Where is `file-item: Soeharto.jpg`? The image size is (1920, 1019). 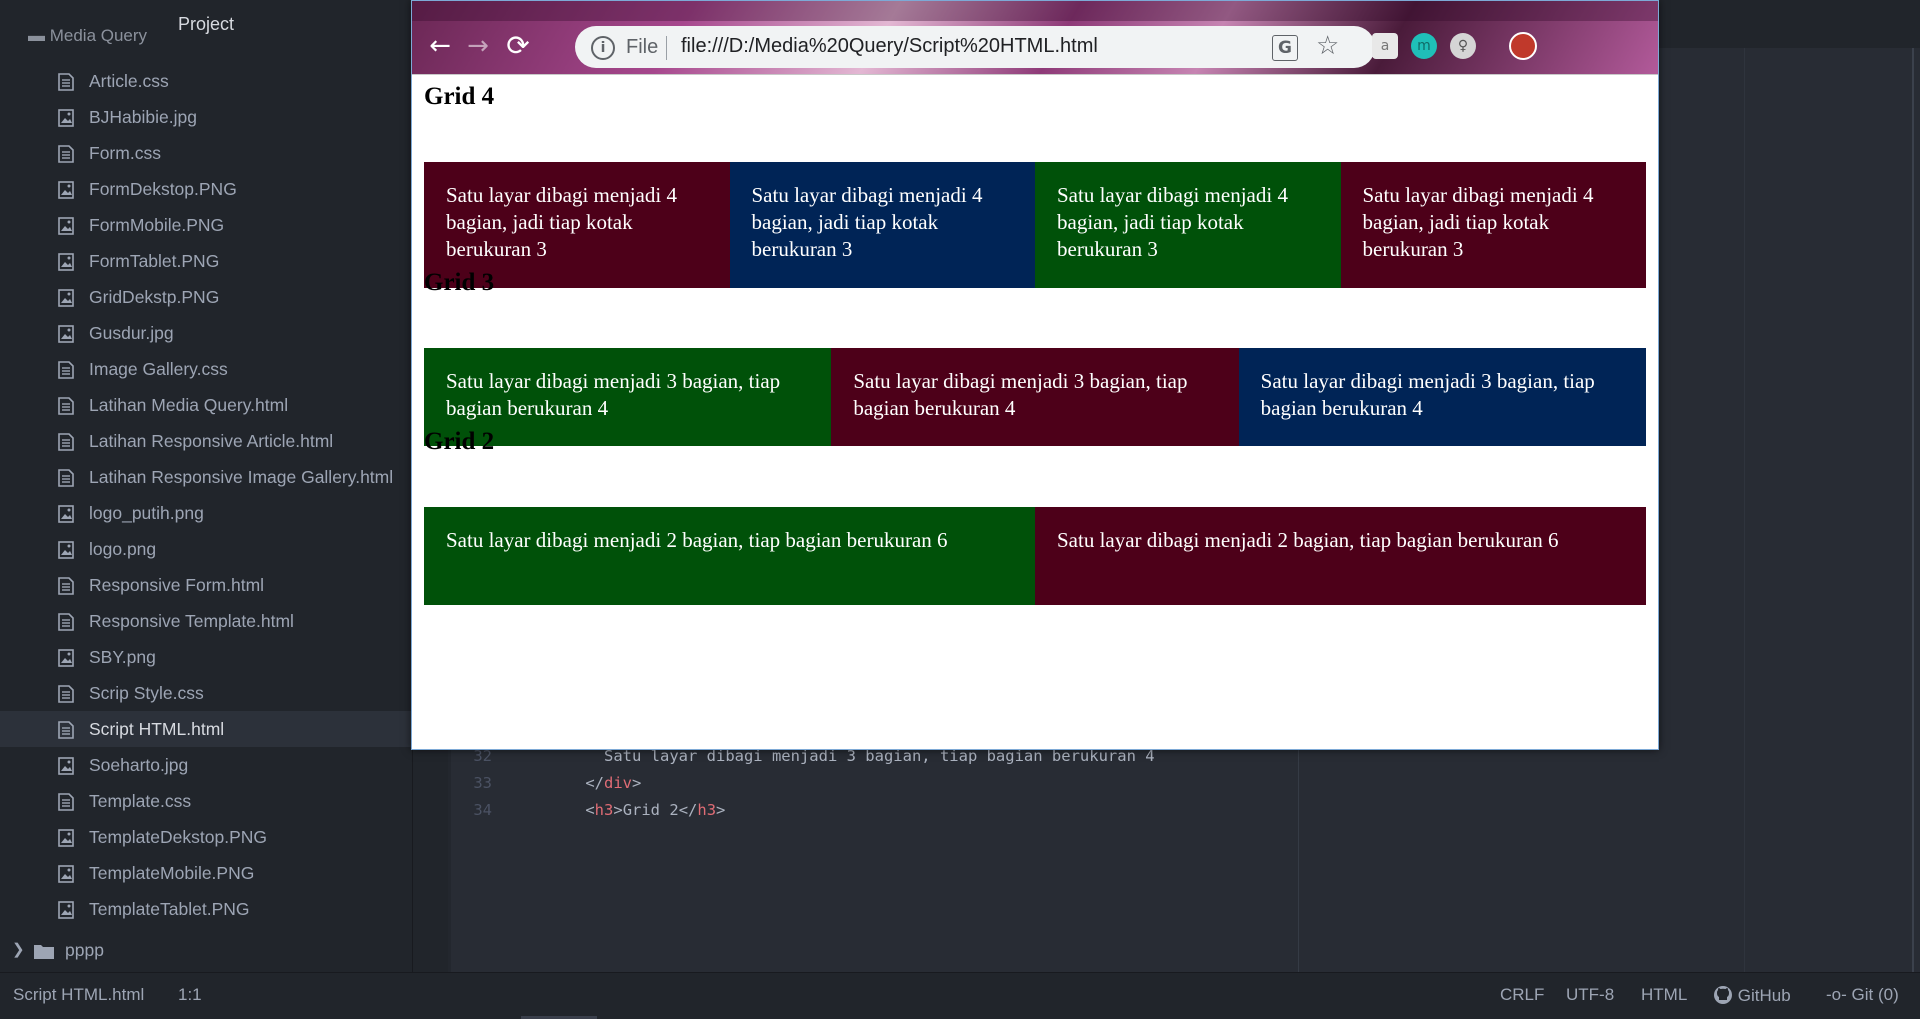 file-item: Soeharto.jpg is located at coordinates (206, 765).